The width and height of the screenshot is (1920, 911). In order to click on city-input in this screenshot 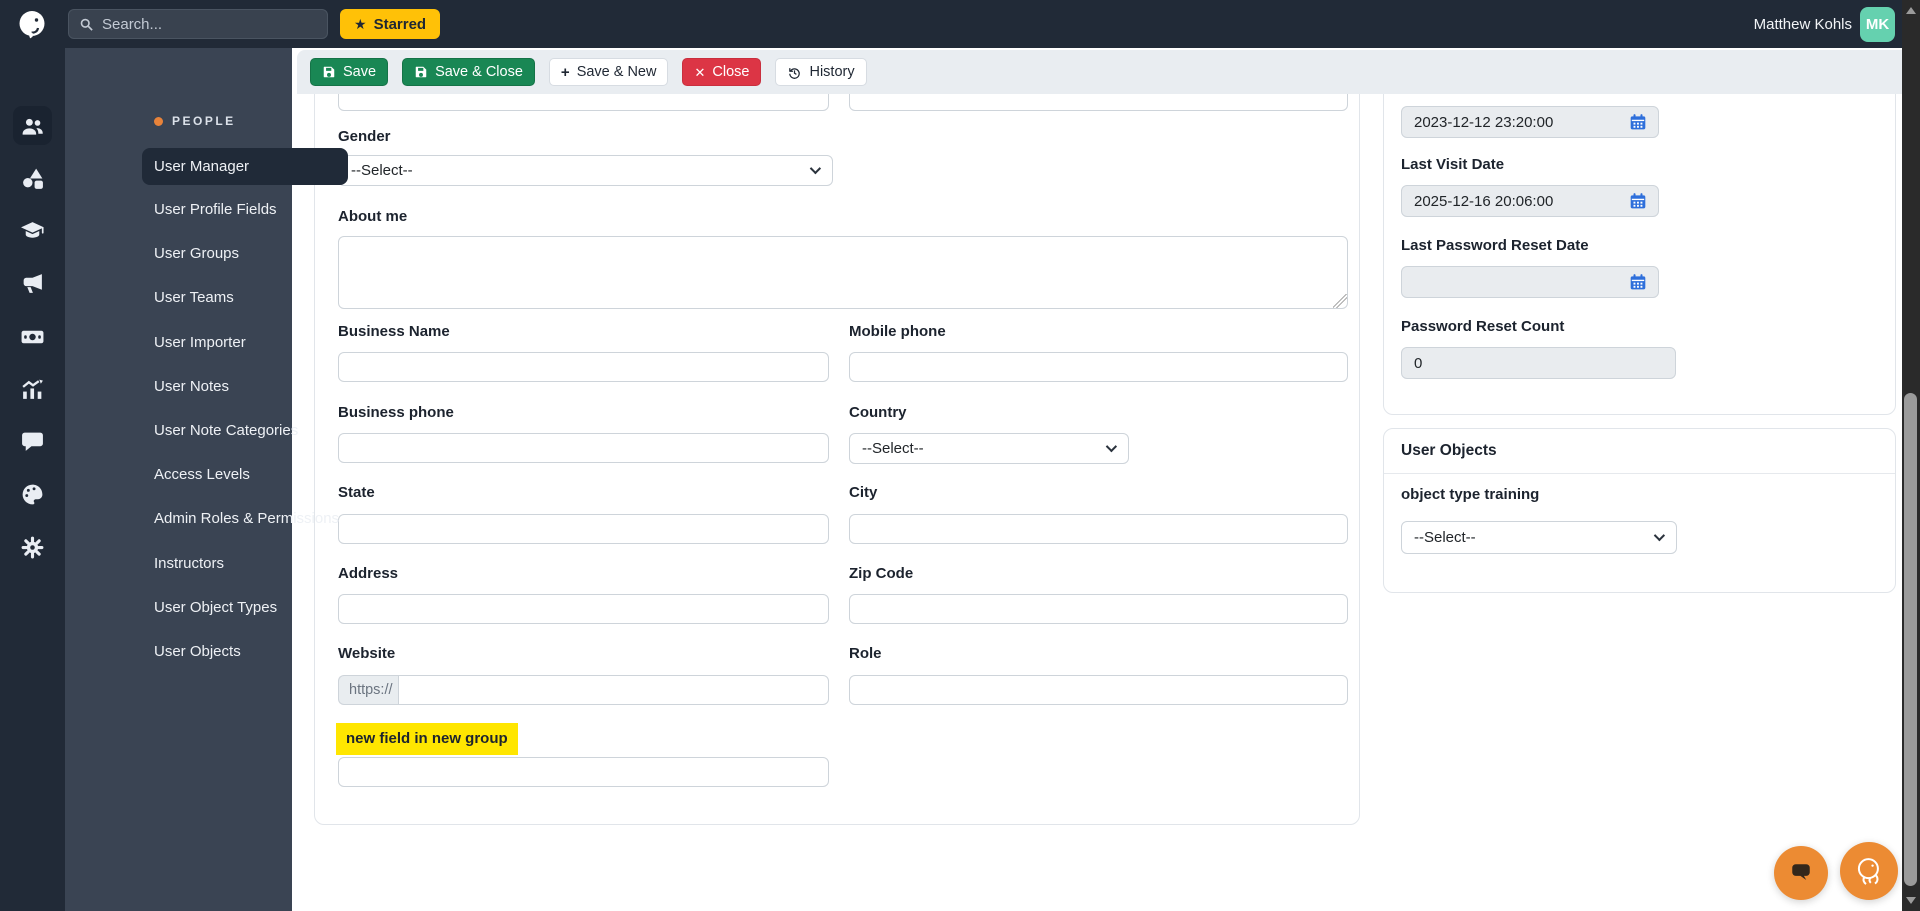, I will do `click(1098, 529)`.